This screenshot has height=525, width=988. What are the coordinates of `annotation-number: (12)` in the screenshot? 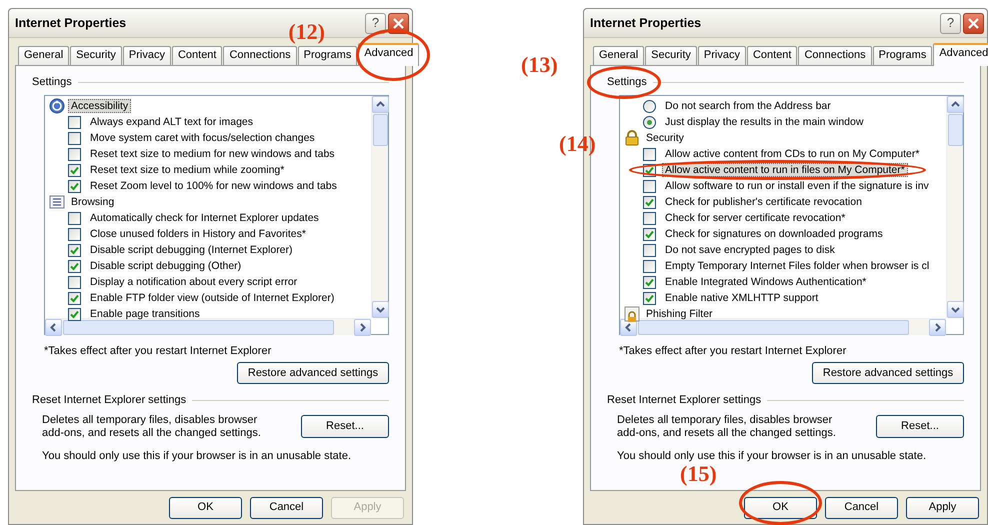 It's located at (306, 32).